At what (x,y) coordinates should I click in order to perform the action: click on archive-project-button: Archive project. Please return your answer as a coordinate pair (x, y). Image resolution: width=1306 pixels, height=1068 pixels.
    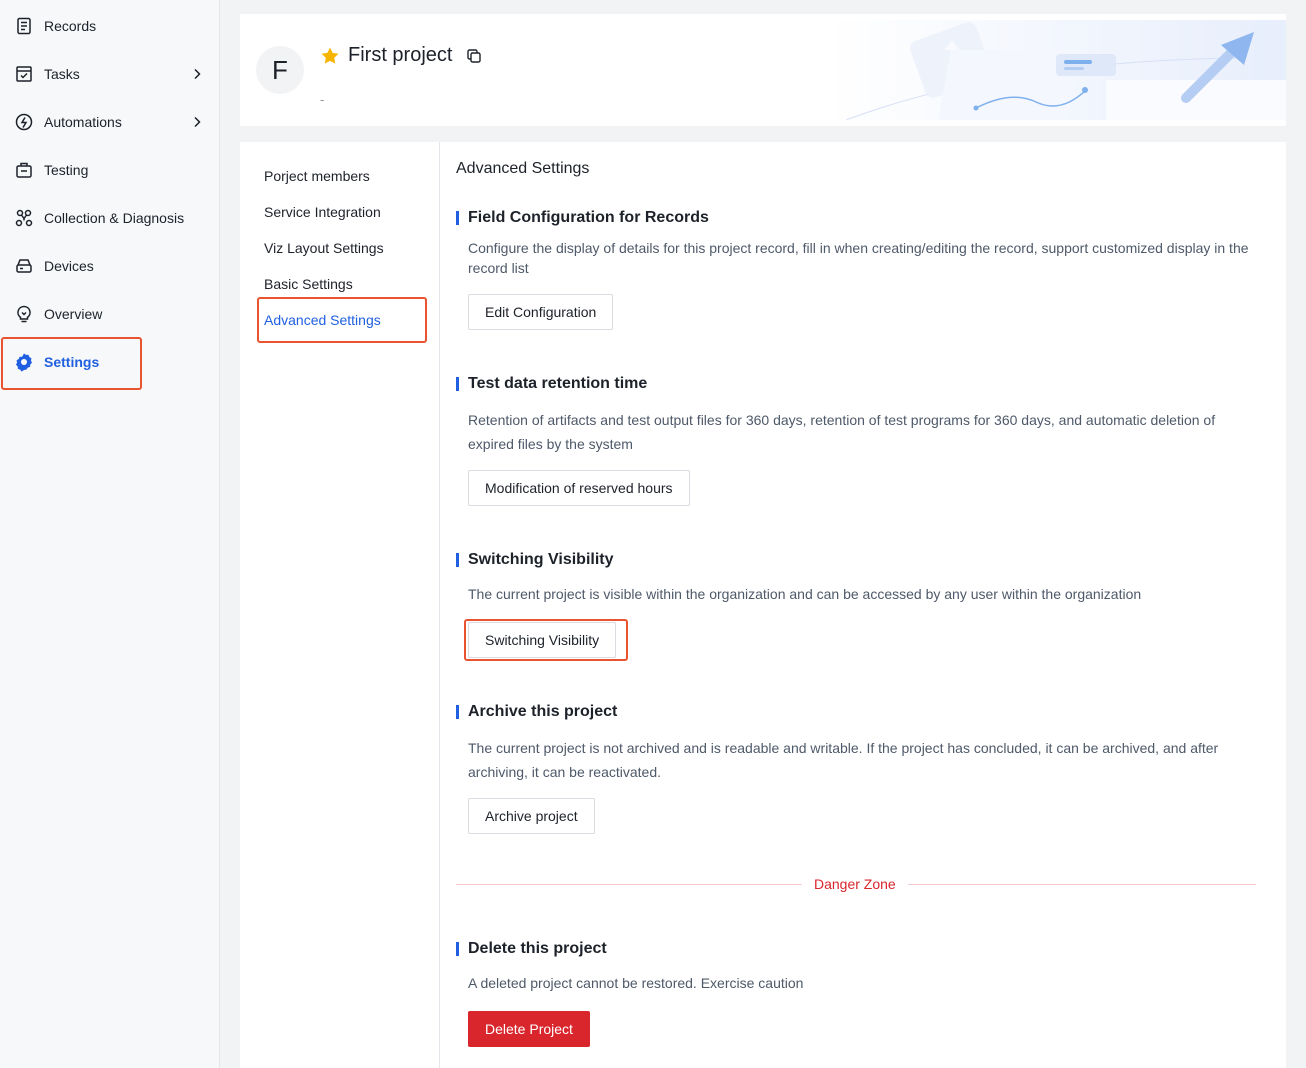
    Looking at the image, I should click on (531, 816).